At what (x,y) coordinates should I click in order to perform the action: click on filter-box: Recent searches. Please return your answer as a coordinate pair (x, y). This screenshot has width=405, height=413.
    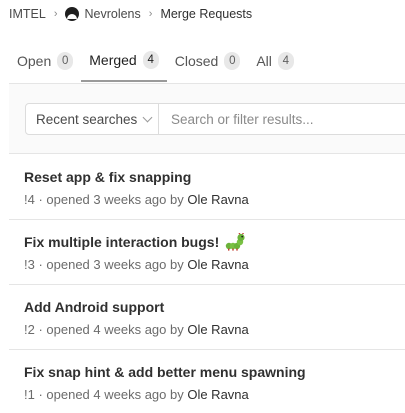
    Looking at the image, I should click on (215, 119).